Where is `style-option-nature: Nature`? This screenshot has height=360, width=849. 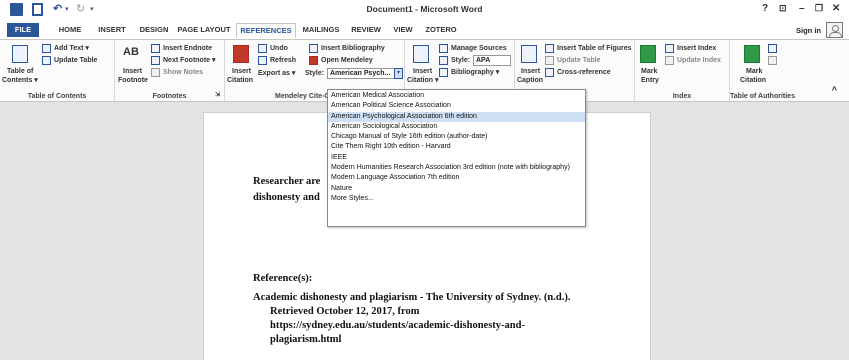
style-option-nature: Nature is located at coordinates (456, 189).